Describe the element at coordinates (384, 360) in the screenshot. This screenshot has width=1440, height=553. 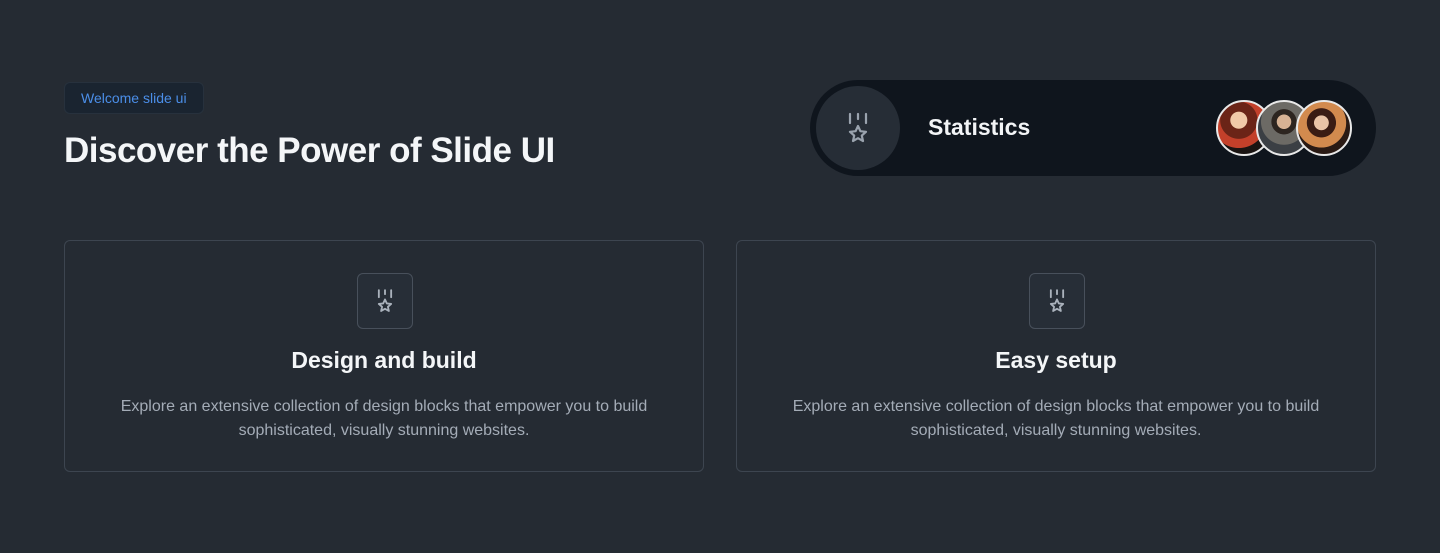
I see `feature-title: Design and build` at that location.